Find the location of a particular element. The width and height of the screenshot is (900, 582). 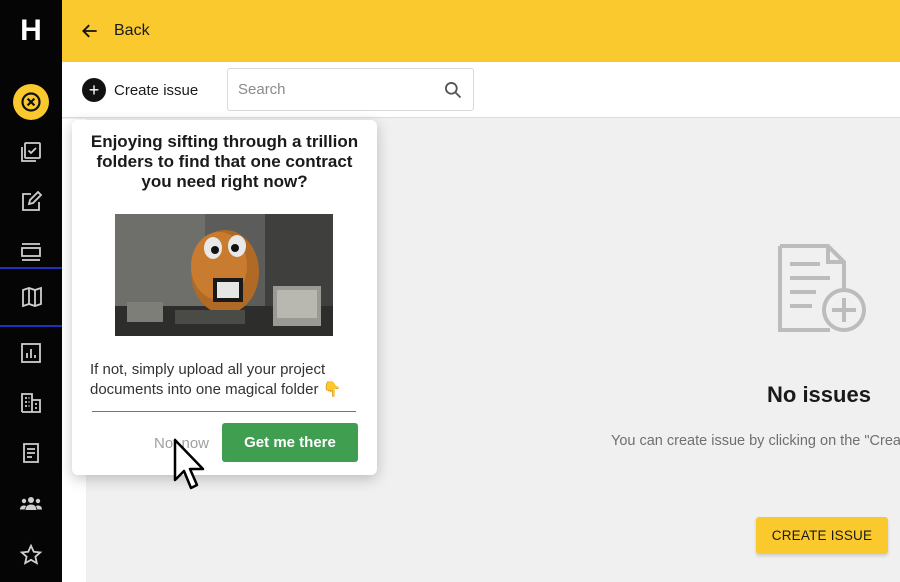

sidebar-item-team is located at coordinates (31, 503).